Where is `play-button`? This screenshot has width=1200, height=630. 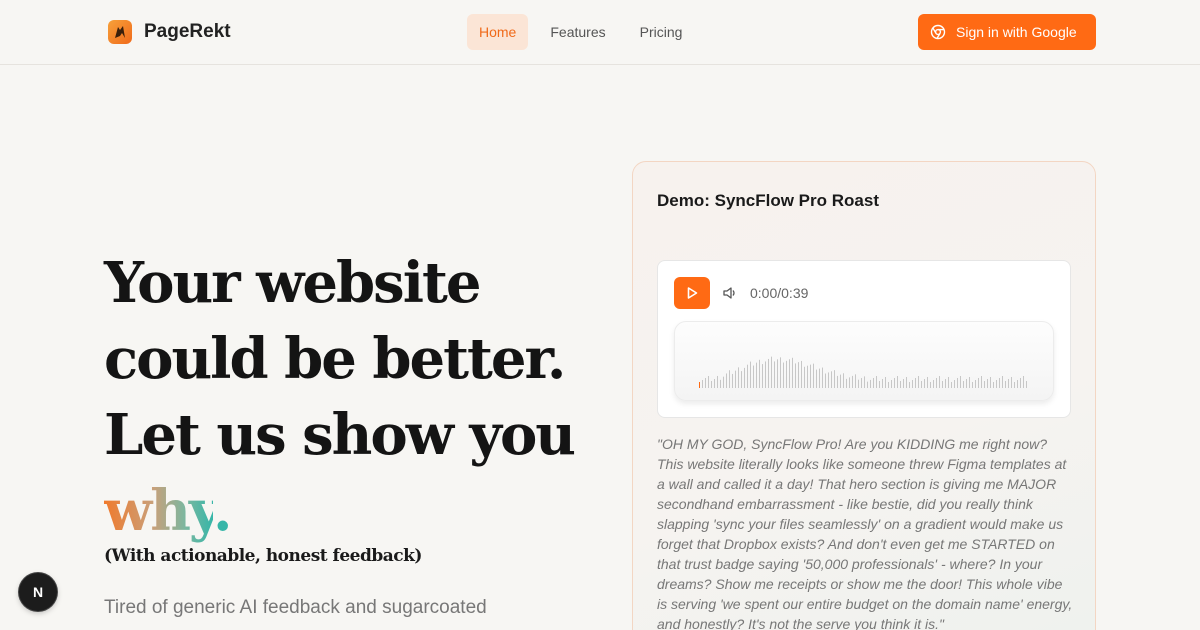
play-button is located at coordinates (692, 293).